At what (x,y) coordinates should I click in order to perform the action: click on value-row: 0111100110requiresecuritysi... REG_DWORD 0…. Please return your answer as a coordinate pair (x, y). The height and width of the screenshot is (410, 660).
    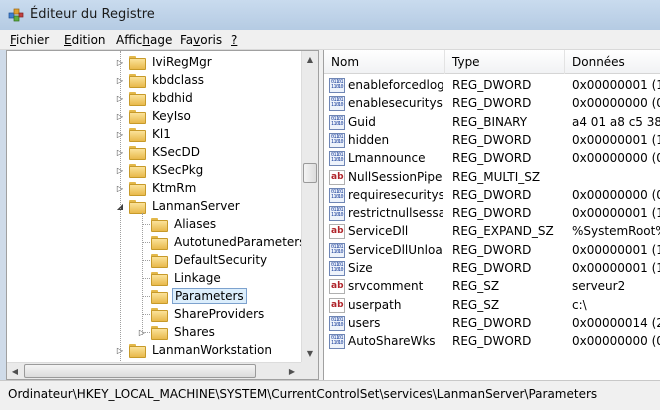
    Looking at the image, I should click on (492, 195).